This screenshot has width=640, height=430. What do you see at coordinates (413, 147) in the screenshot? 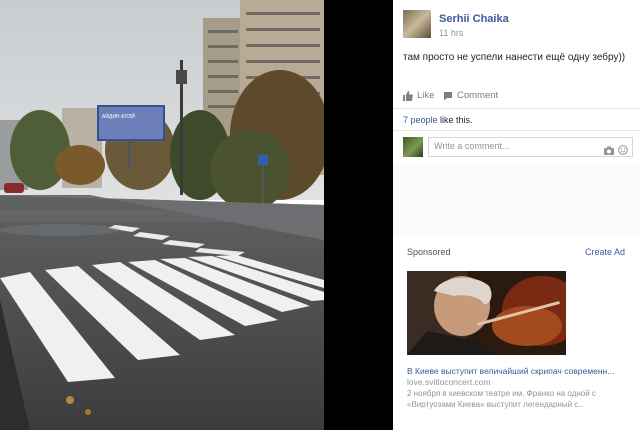
I see `viewer-avatar` at bounding box center [413, 147].